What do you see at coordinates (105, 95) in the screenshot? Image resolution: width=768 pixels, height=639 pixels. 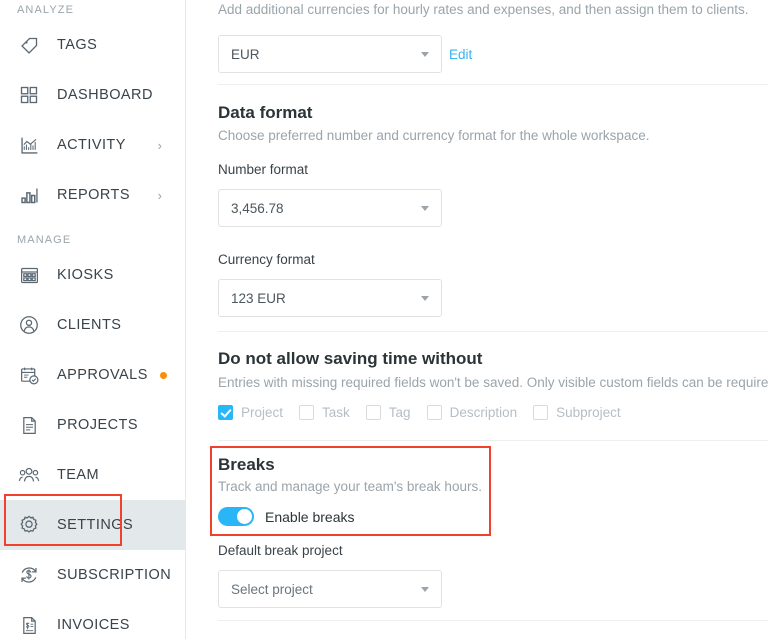 I see `sidebar-item-label: DASHBOARD` at bounding box center [105, 95].